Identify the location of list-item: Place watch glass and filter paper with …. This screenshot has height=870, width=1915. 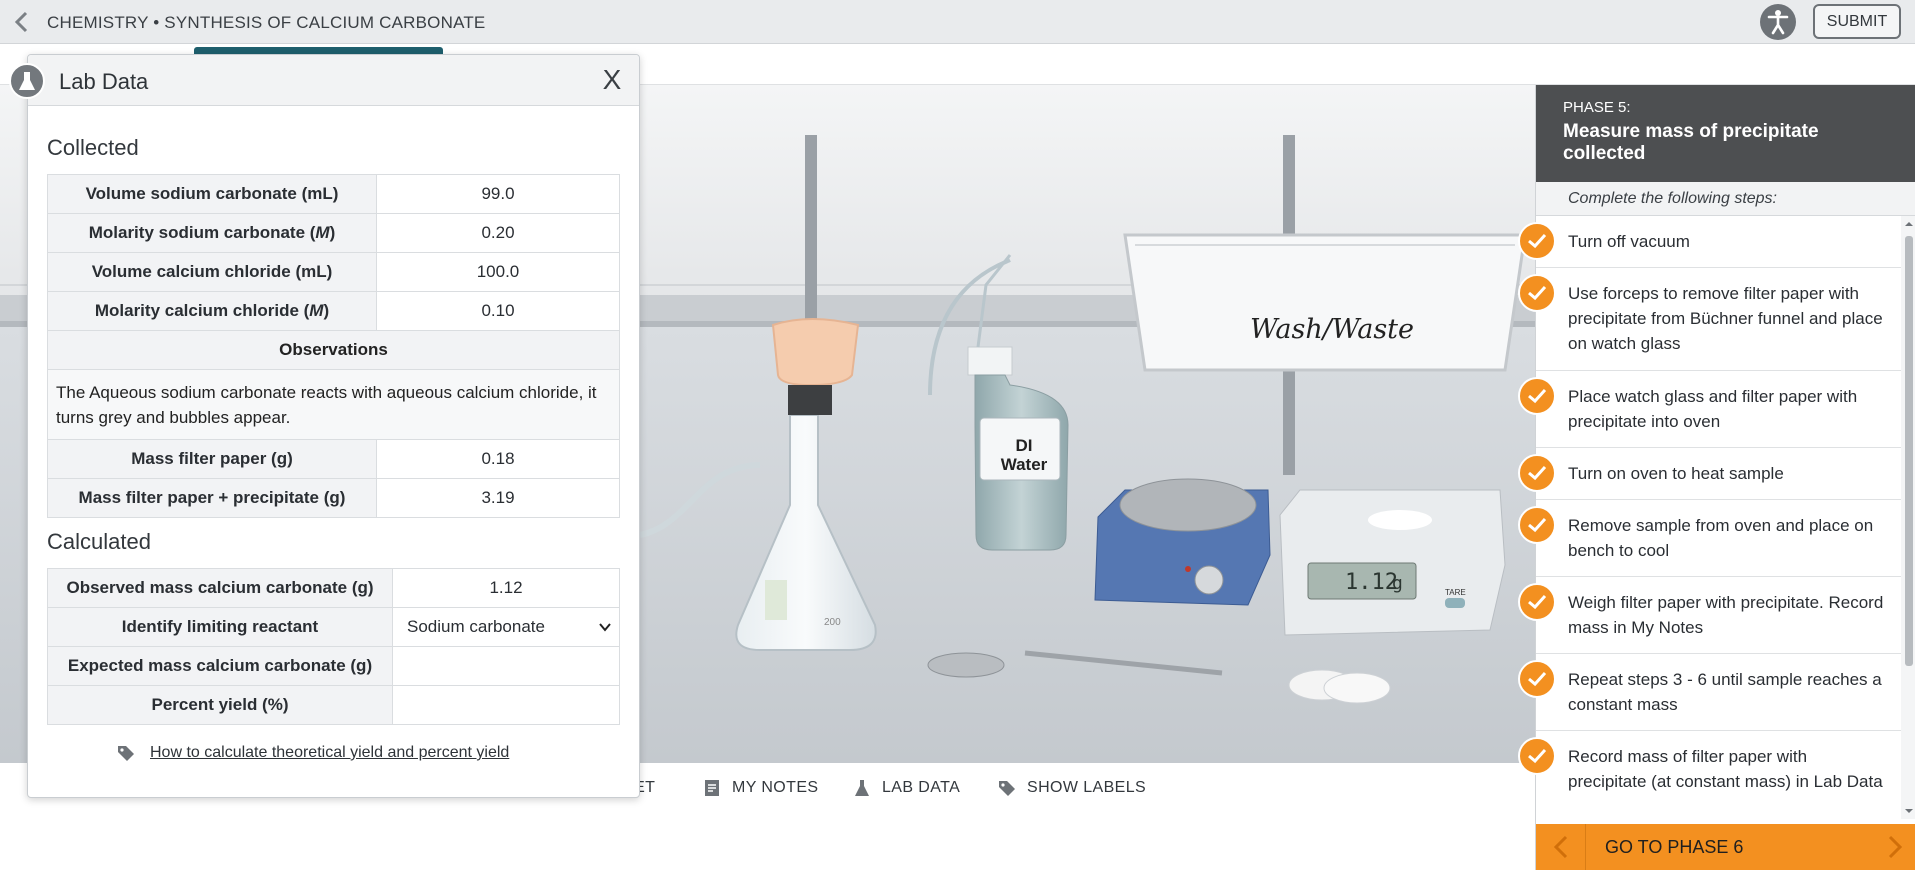
(1709, 409).